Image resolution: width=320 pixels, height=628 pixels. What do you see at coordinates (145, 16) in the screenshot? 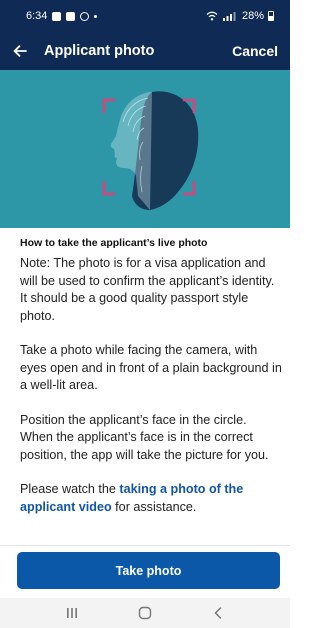
I see `status-bar: 6:34 28%` at bounding box center [145, 16].